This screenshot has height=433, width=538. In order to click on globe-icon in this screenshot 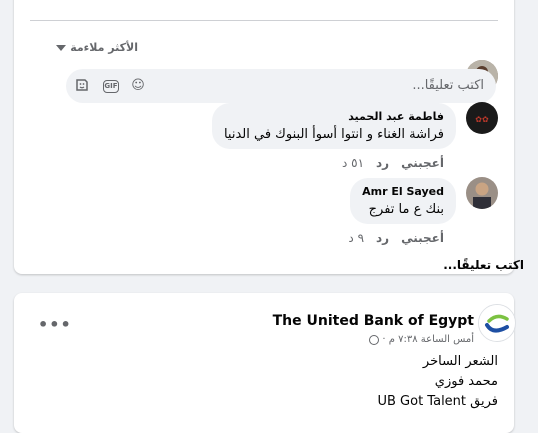, I will do `click(374, 339)`.